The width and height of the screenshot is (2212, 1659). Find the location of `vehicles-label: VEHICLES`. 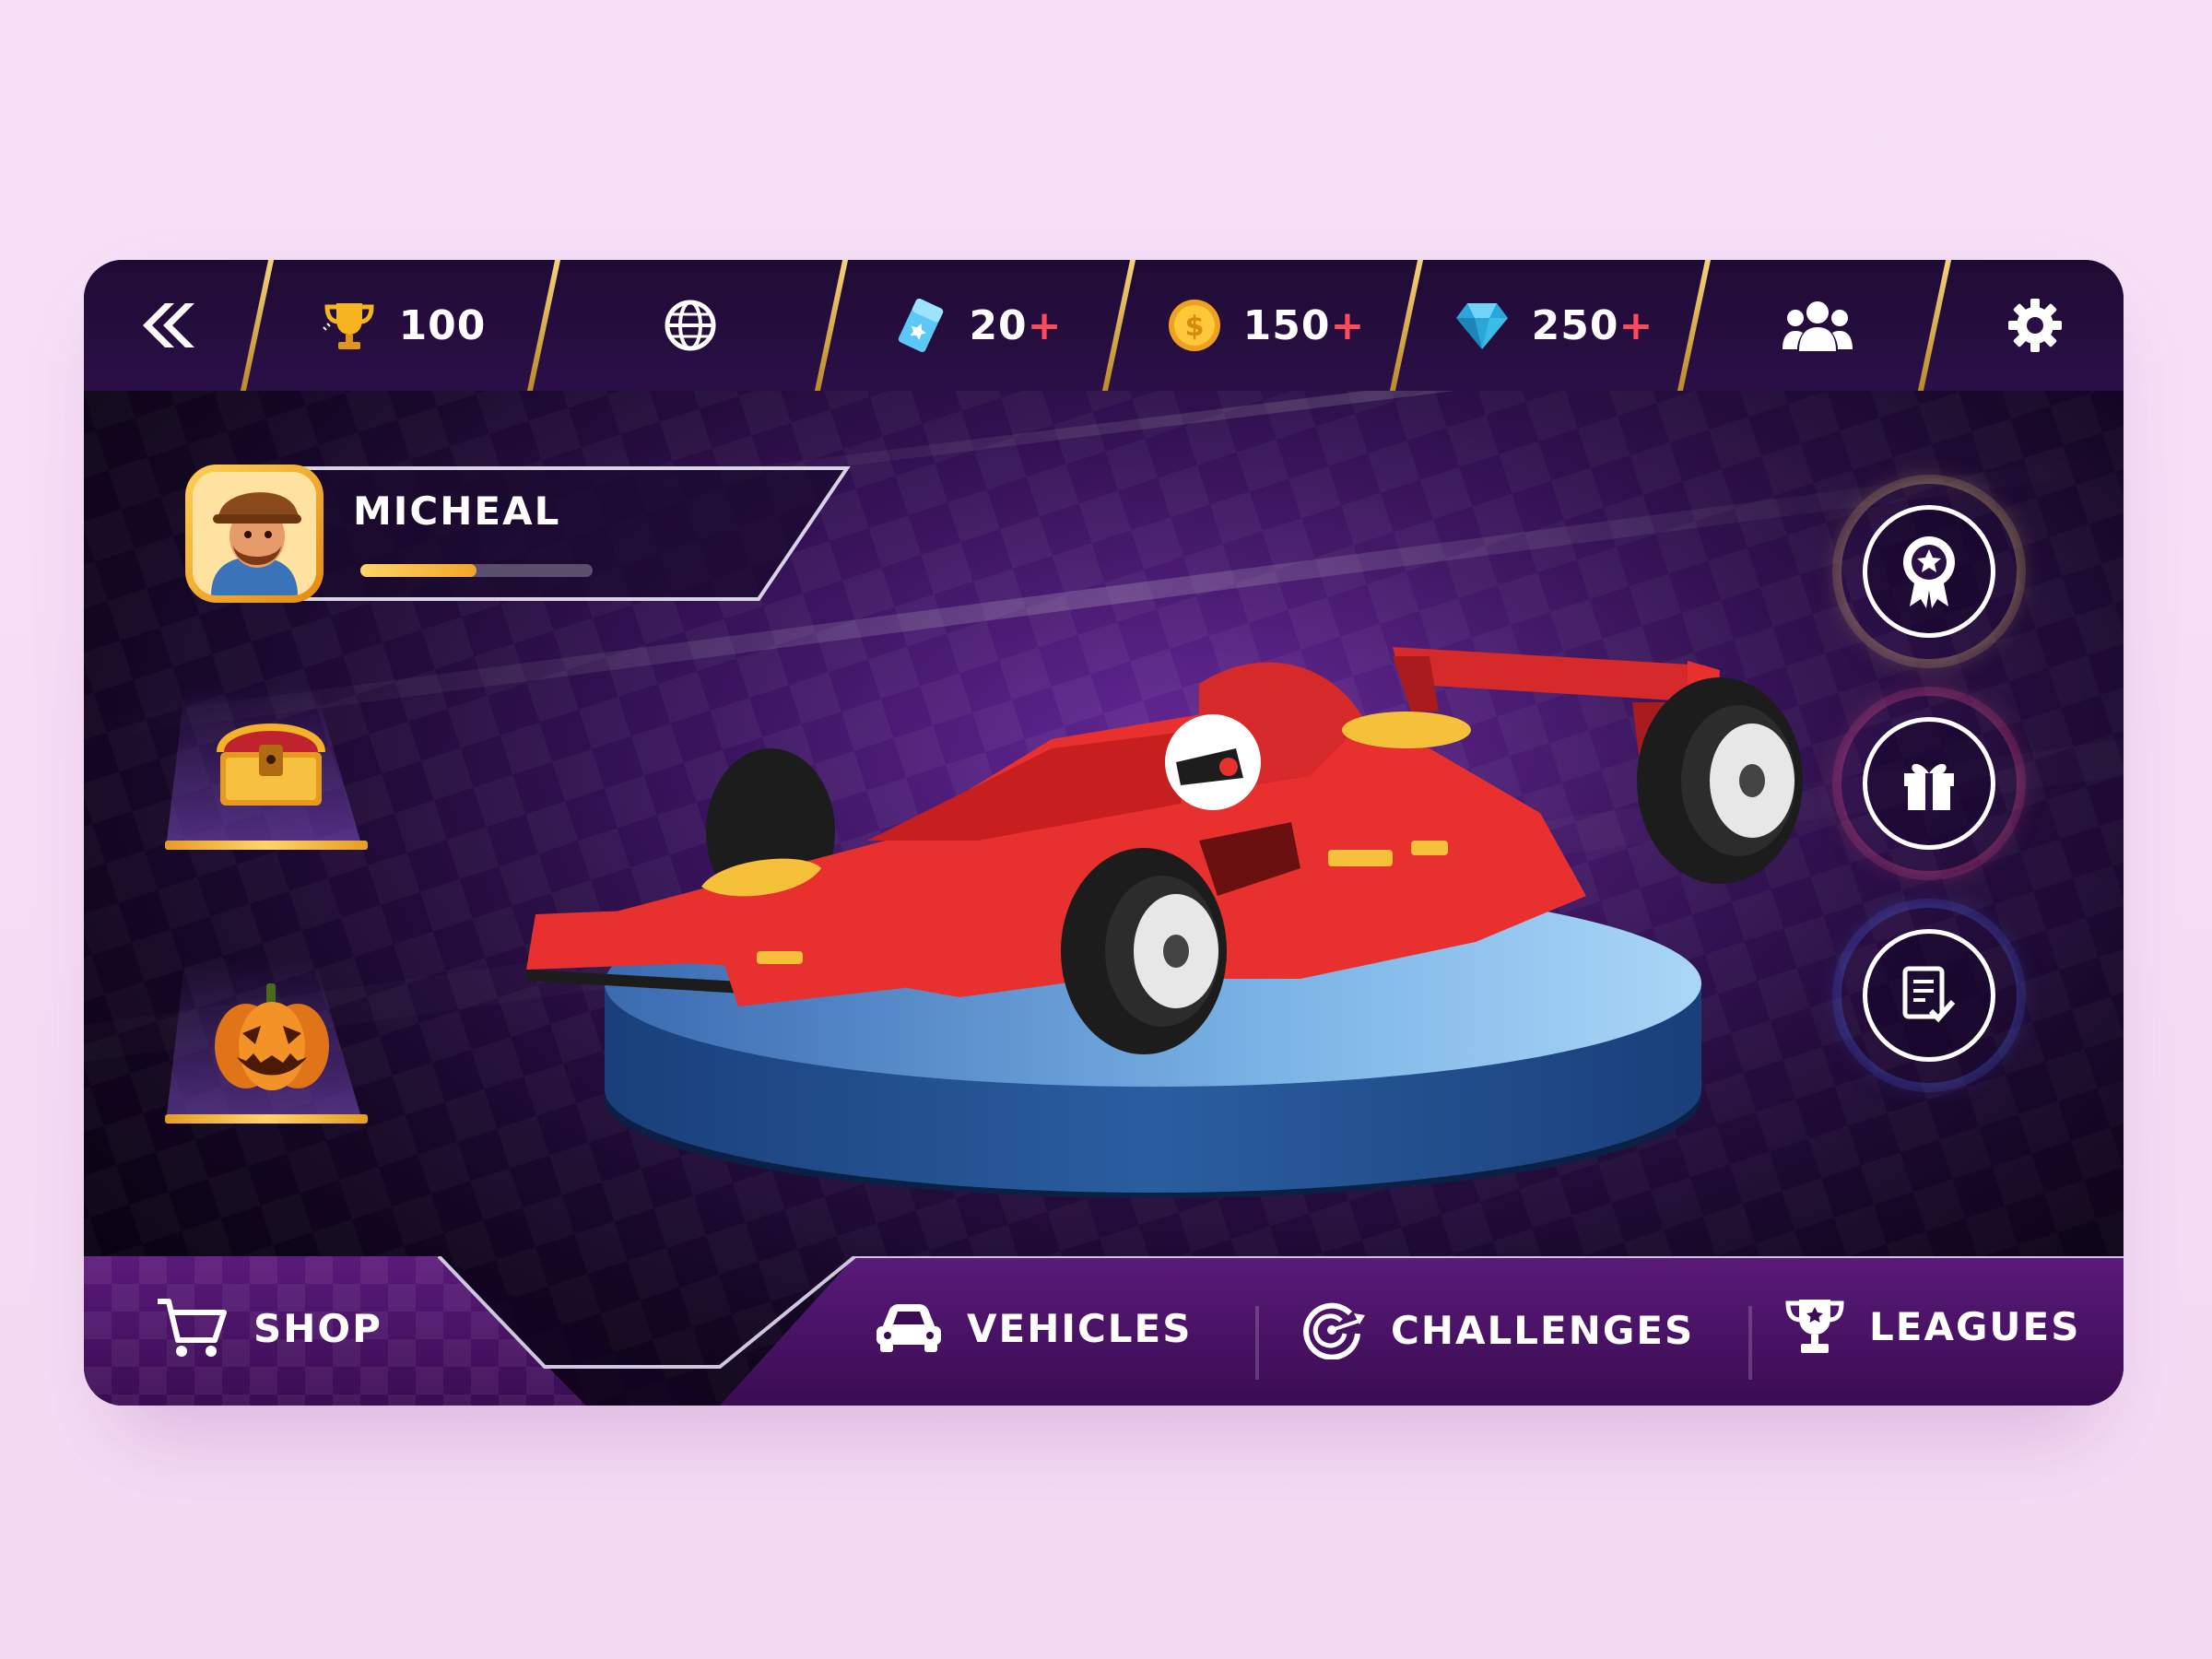

vehicles-label: VEHICLES is located at coordinates (1080, 1328).